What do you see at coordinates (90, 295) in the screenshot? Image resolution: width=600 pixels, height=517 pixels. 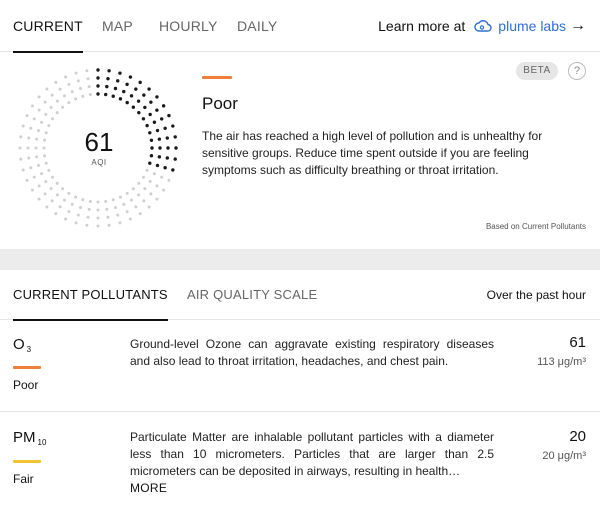 I see `tab-current-pollutants: CURRENT POLLUTANTS` at bounding box center [90, 295].